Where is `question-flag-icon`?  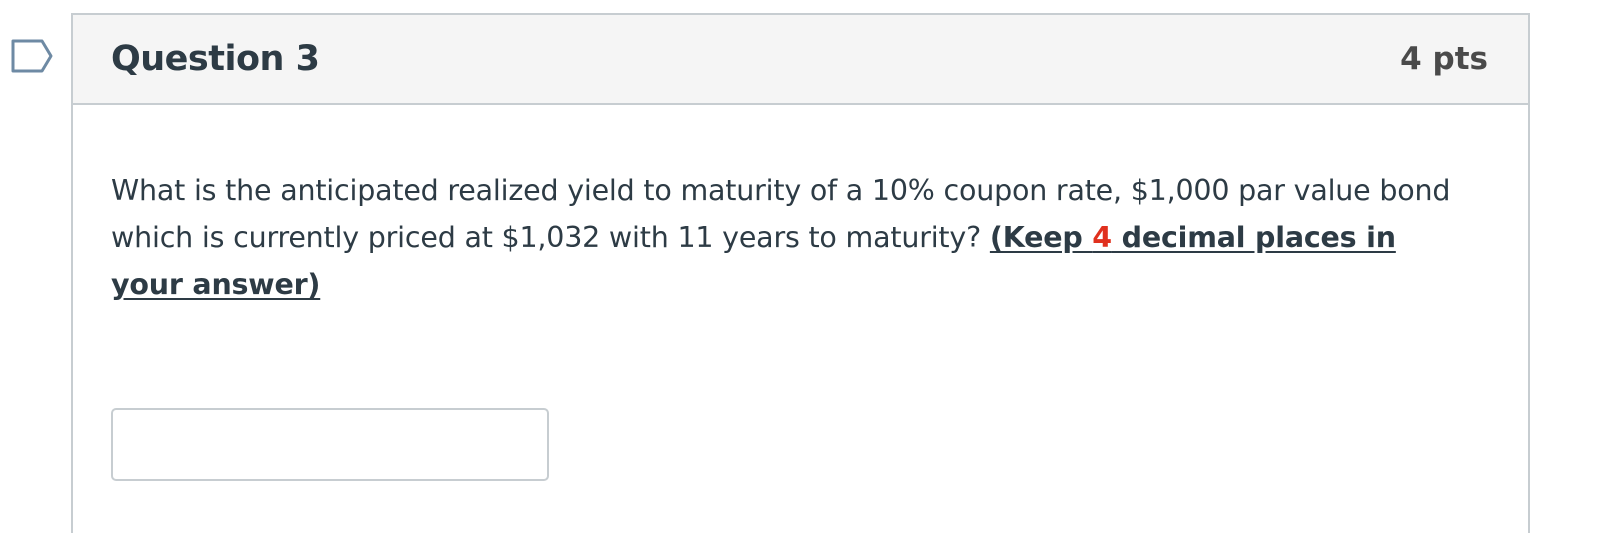 question-flag-icon is located at coordinates (32, 56).